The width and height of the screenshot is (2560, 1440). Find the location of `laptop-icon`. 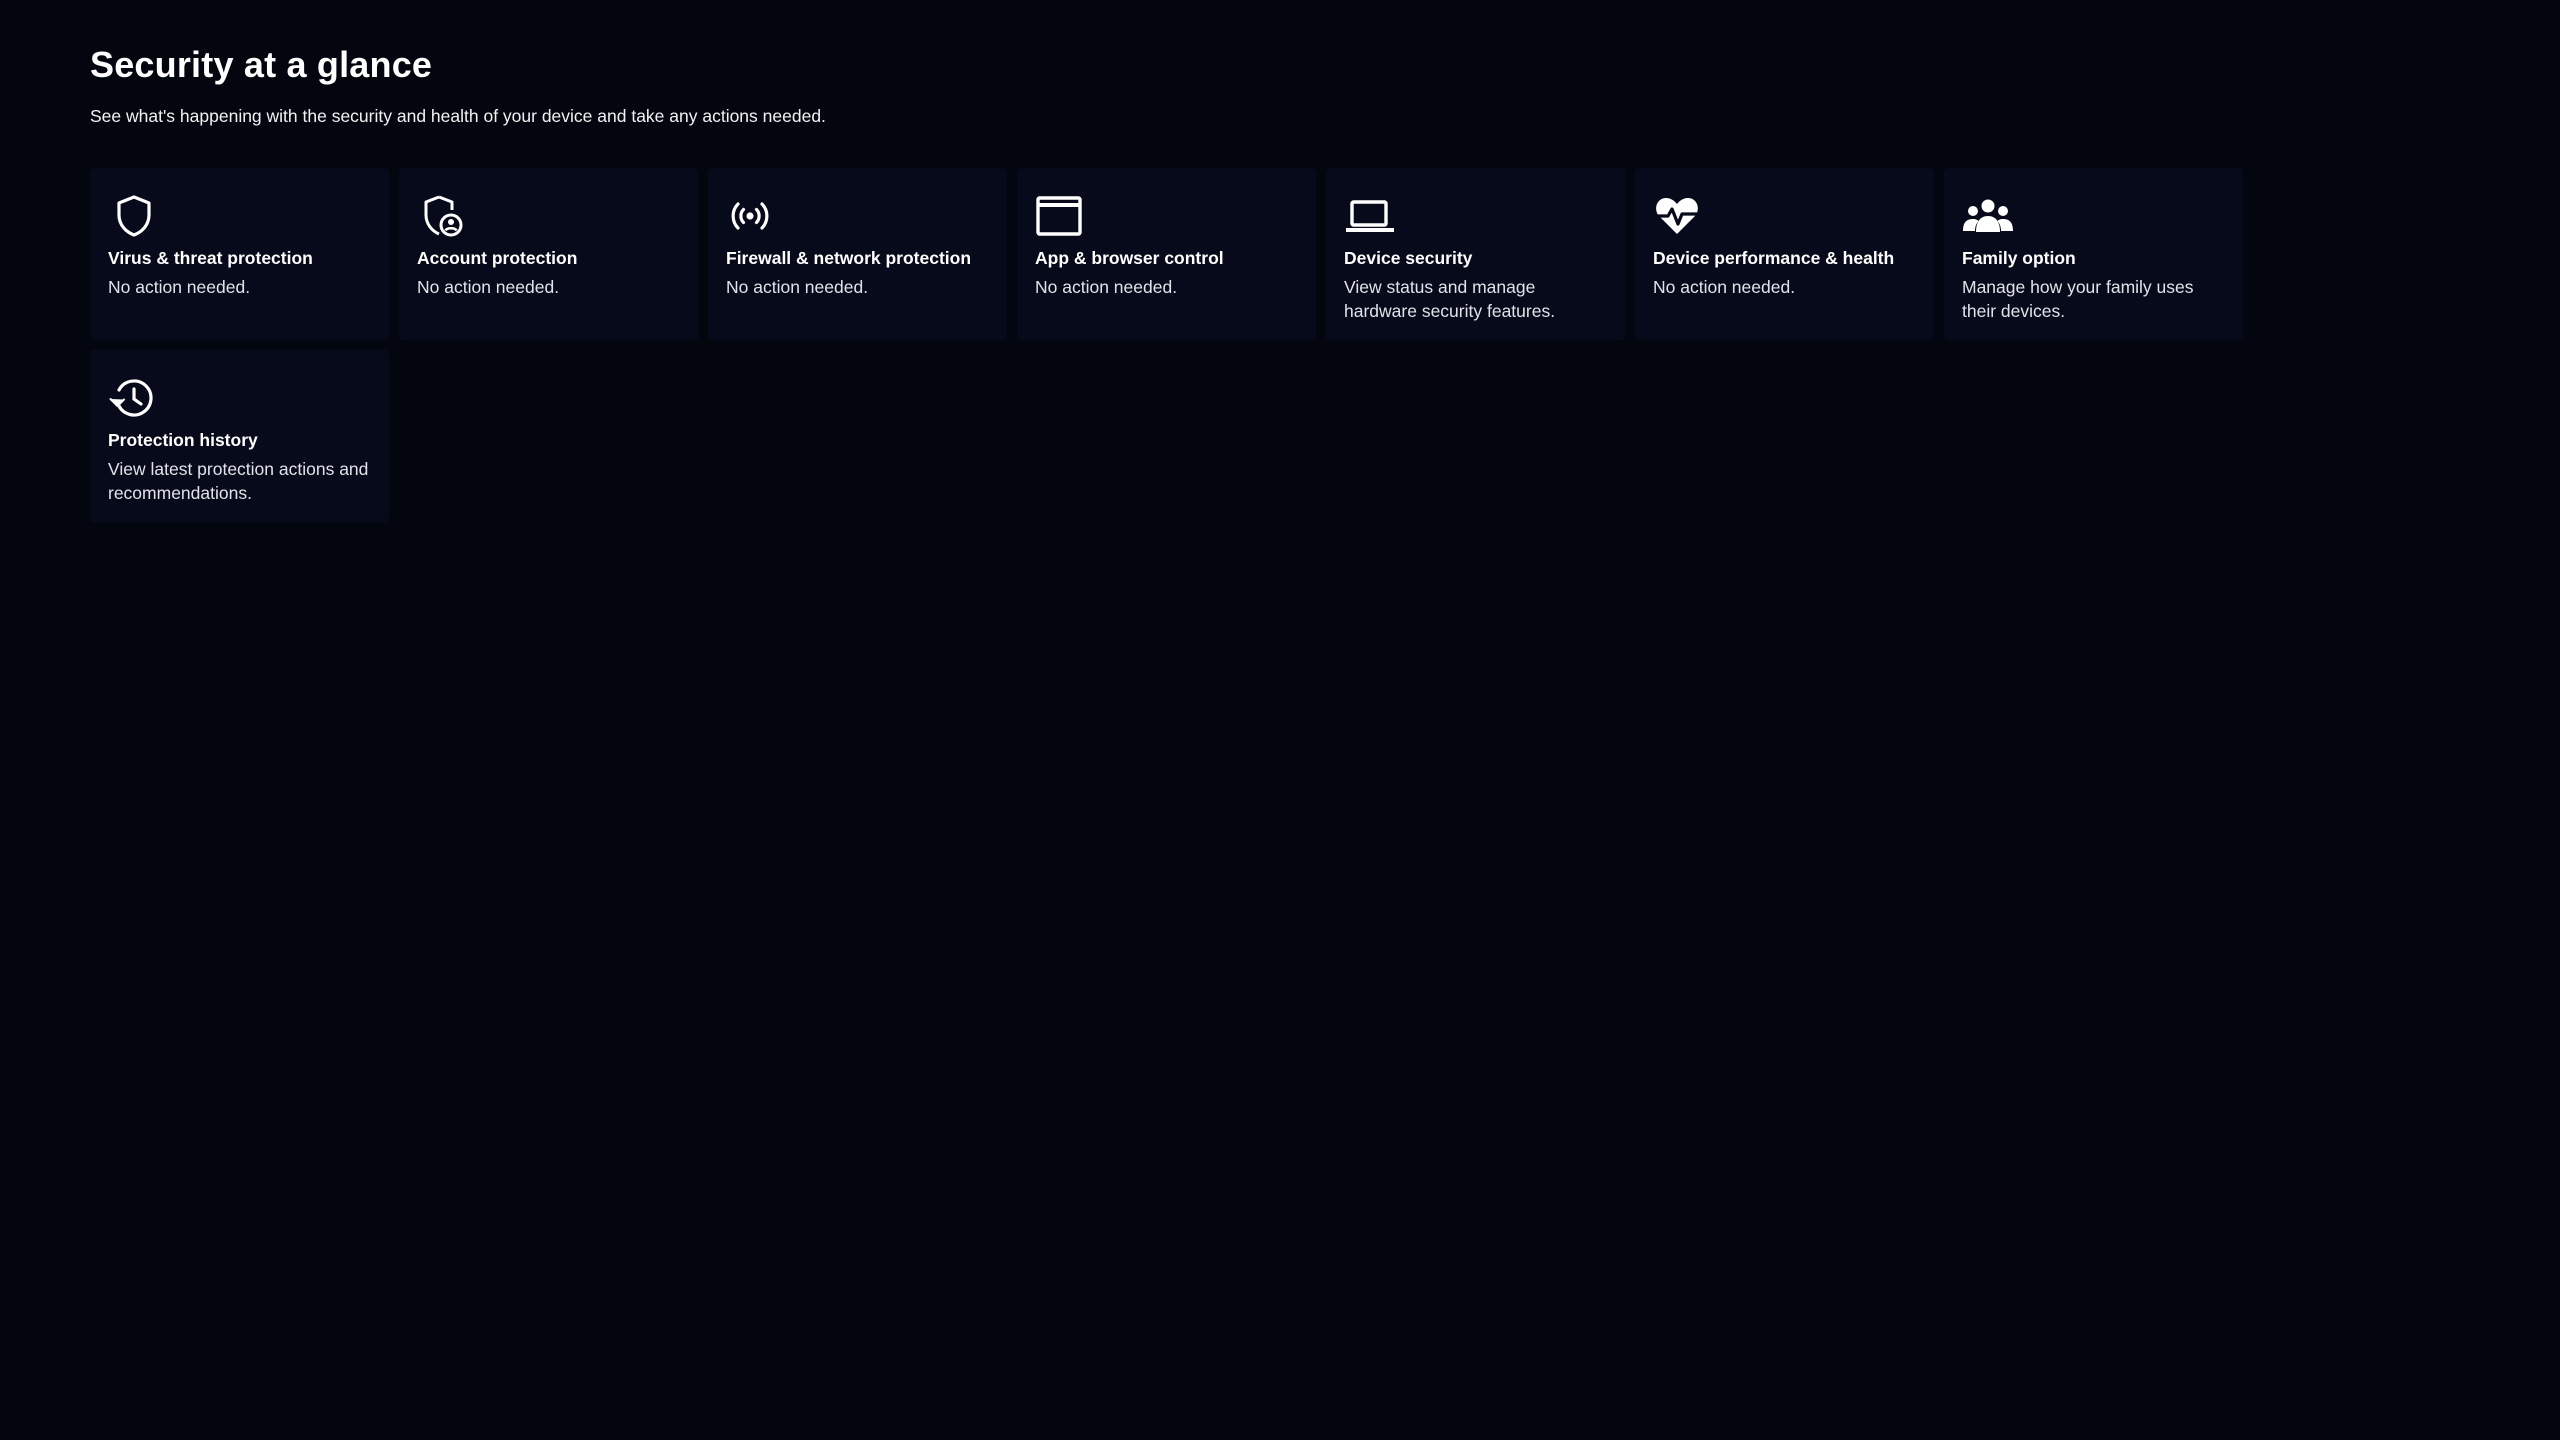

laptop-icon is located at coordinates (1370, 216).